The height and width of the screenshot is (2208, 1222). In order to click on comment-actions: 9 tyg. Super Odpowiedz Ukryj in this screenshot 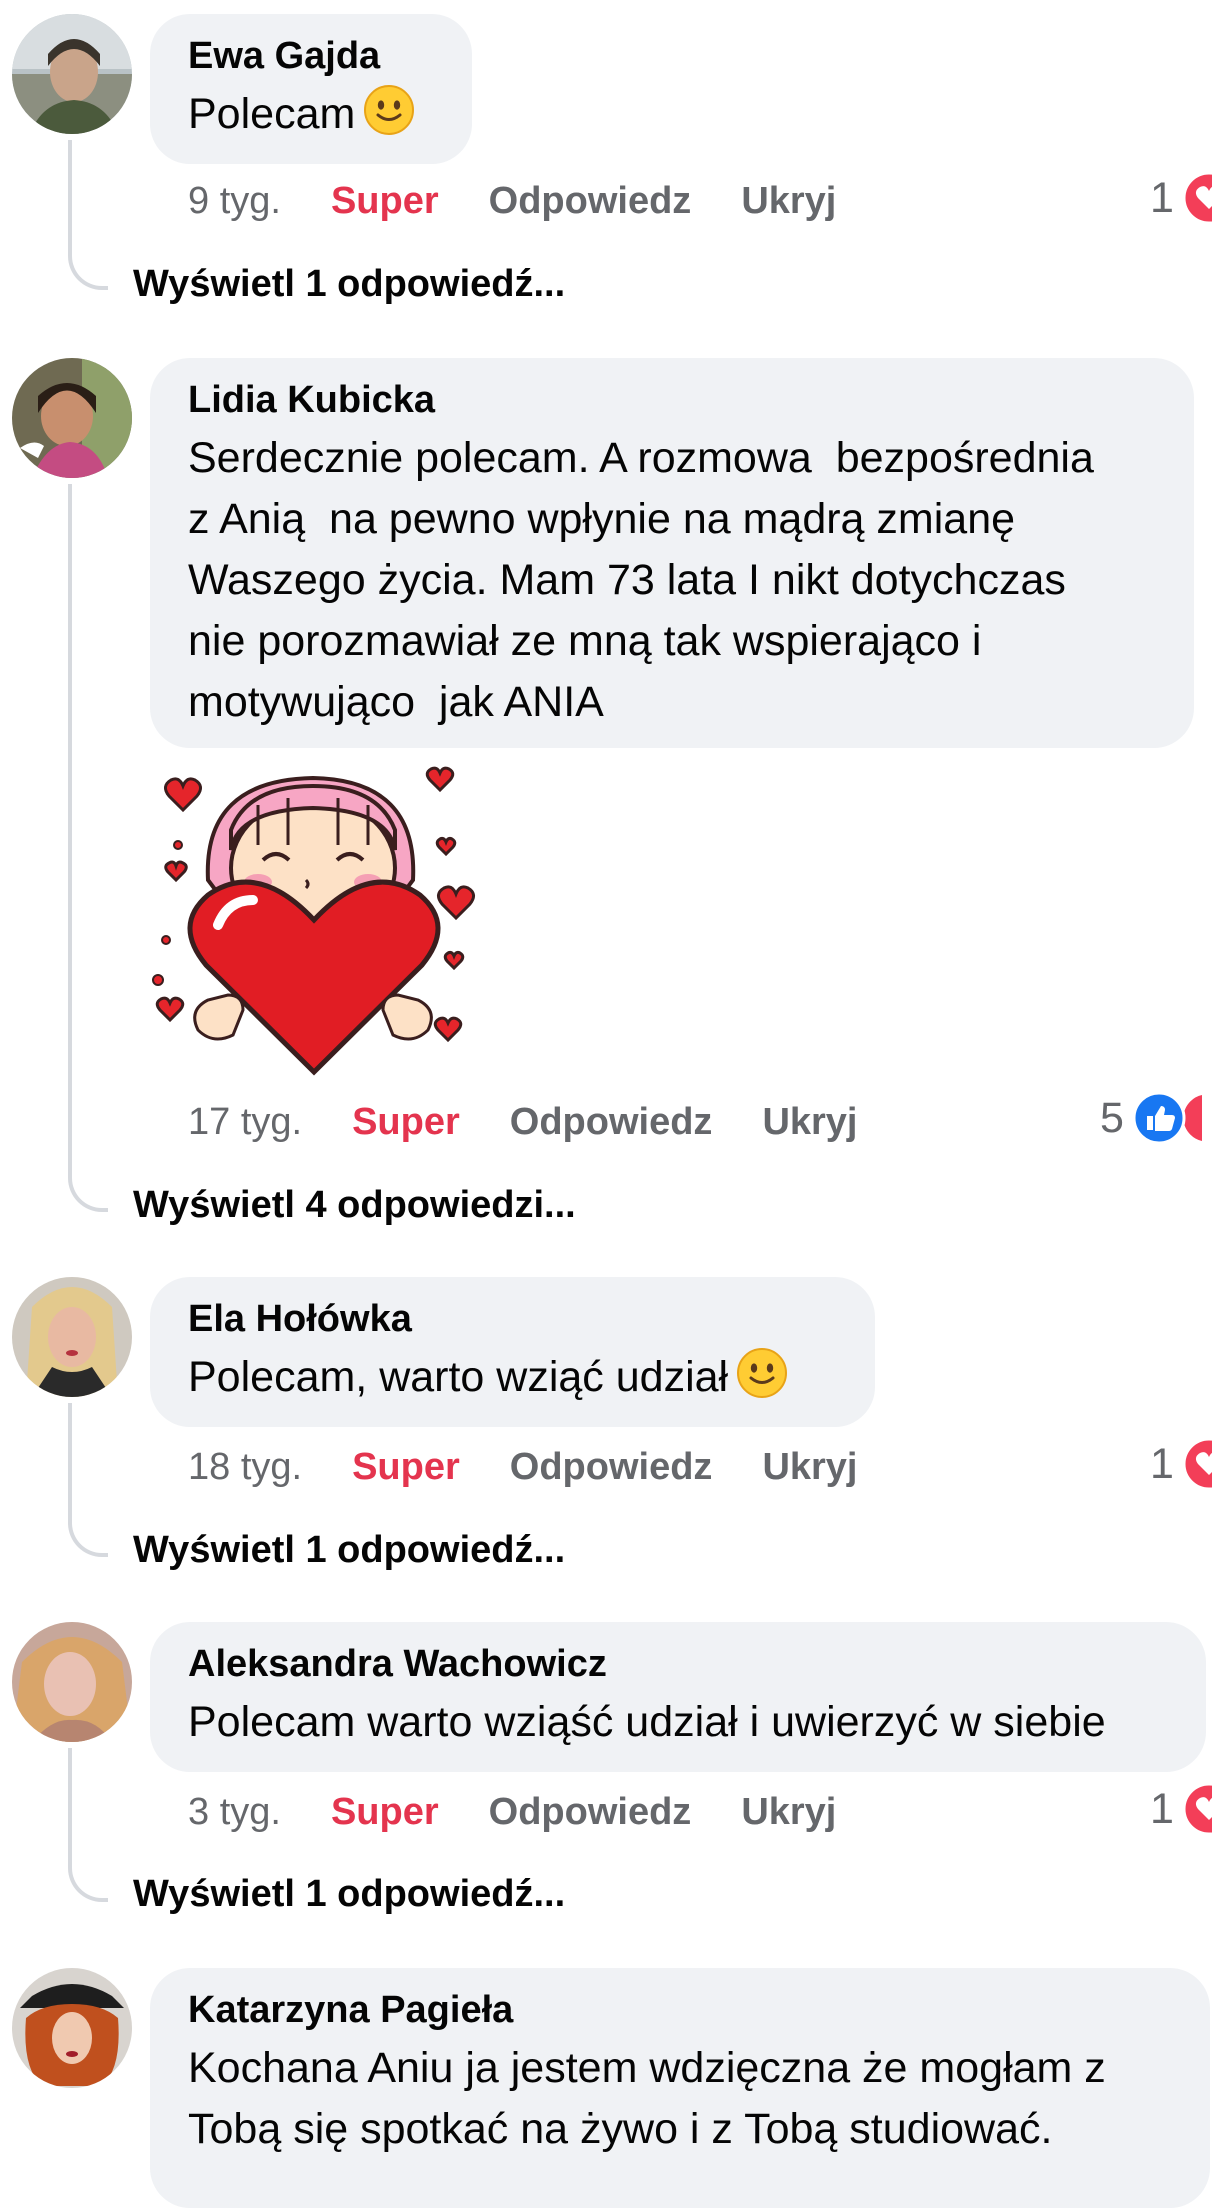, I will do `click(512, 201)`.